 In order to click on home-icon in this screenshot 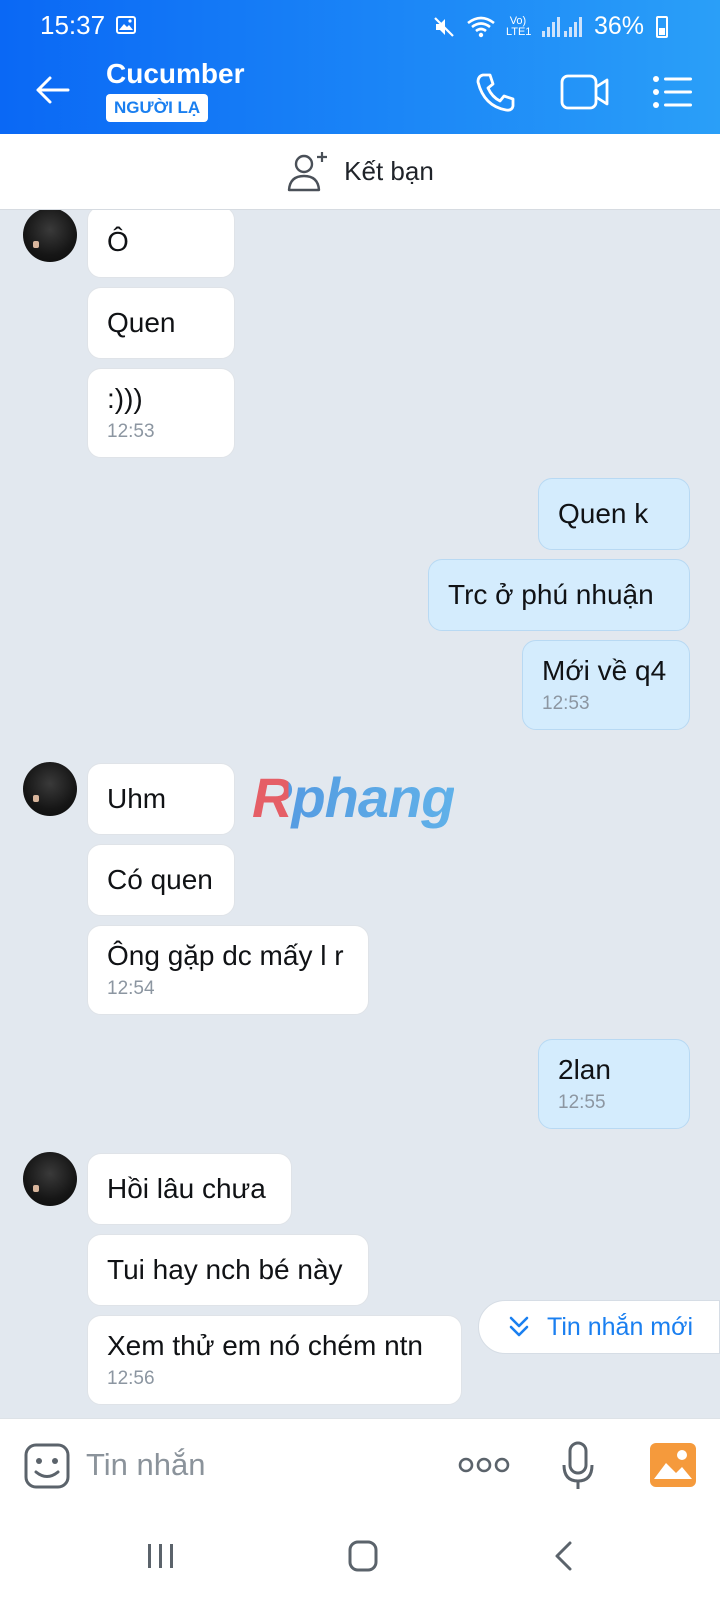, I will do `click(363, 1556)`.